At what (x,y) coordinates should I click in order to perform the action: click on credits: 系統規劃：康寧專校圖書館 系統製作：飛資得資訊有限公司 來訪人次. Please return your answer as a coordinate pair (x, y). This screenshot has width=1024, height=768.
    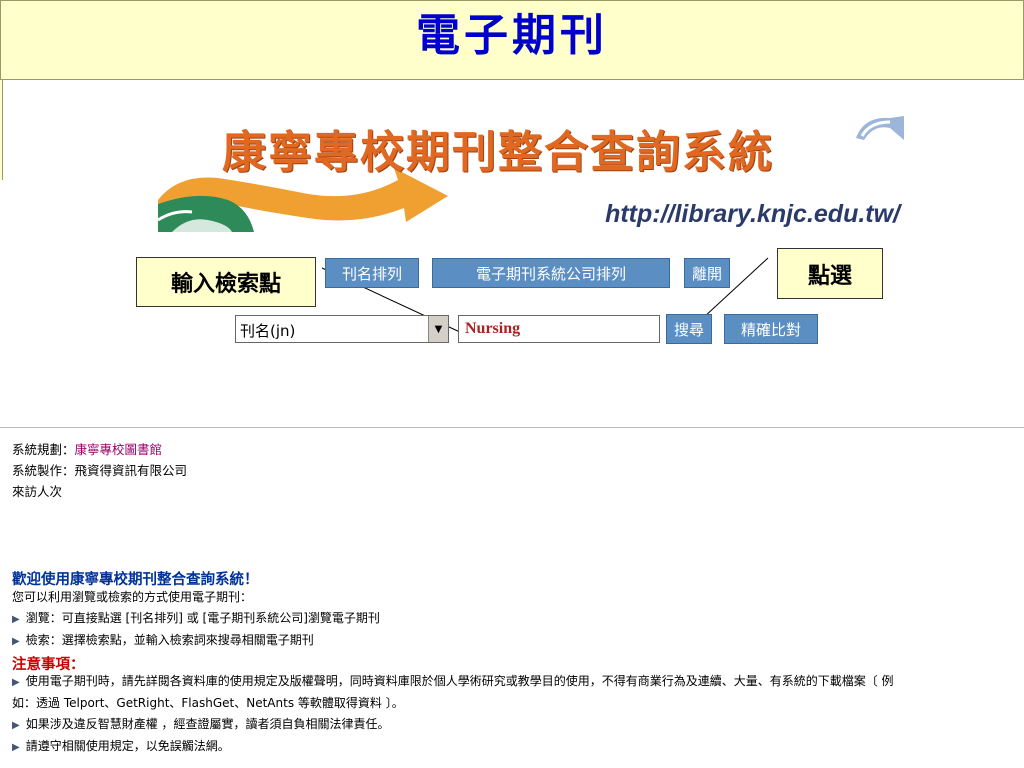
    Looking at the image, I should click on (99, 470).